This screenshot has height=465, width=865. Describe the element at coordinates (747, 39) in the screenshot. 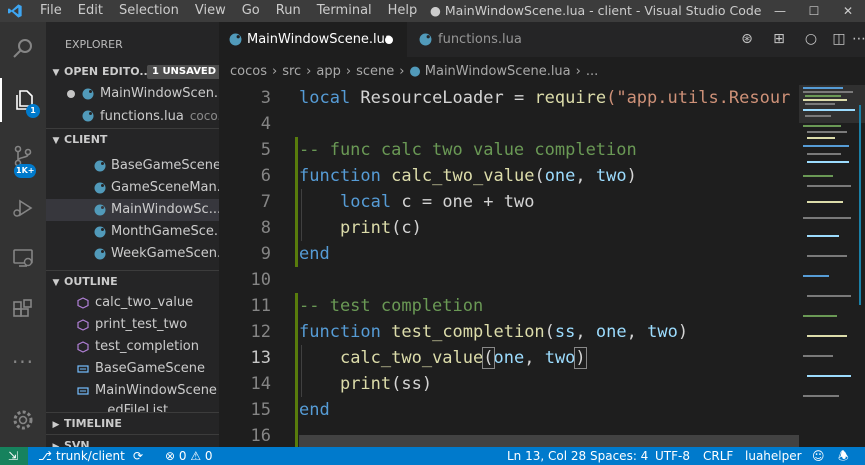

I see `compare-icon: ⊛` at that location.